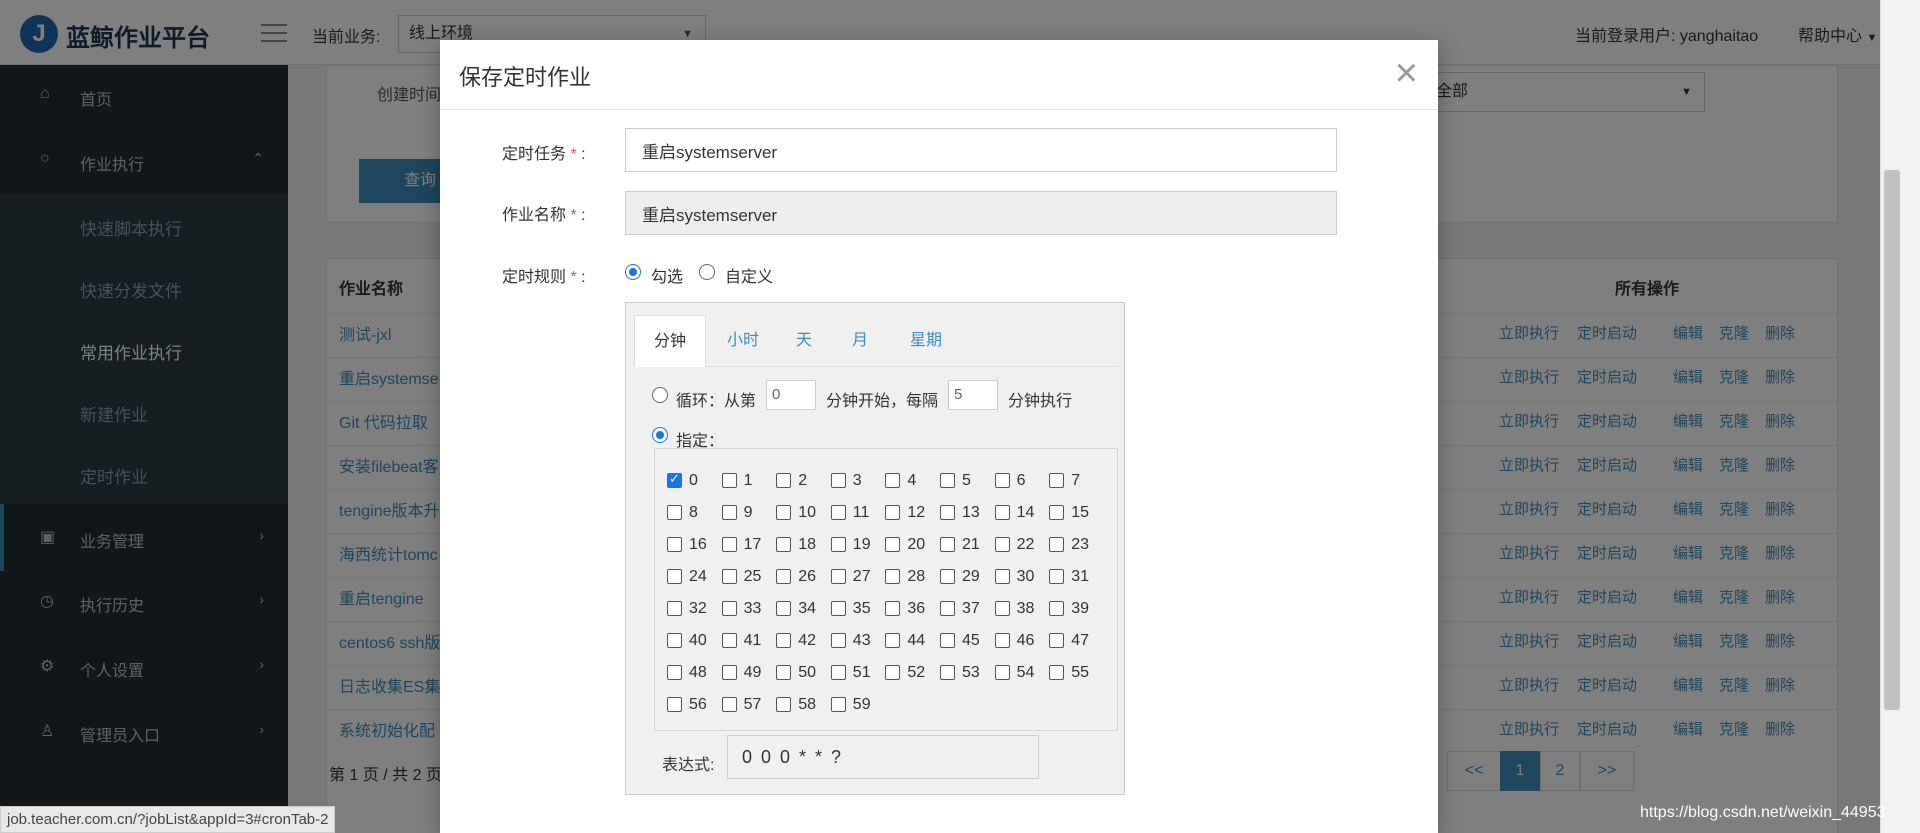 This screenshot has height=833, width=1920. What do you see at coordinates (861, 544) in the screenshot?
I see `minute-checkbox-label: 19` at bounding box center [861, 544].